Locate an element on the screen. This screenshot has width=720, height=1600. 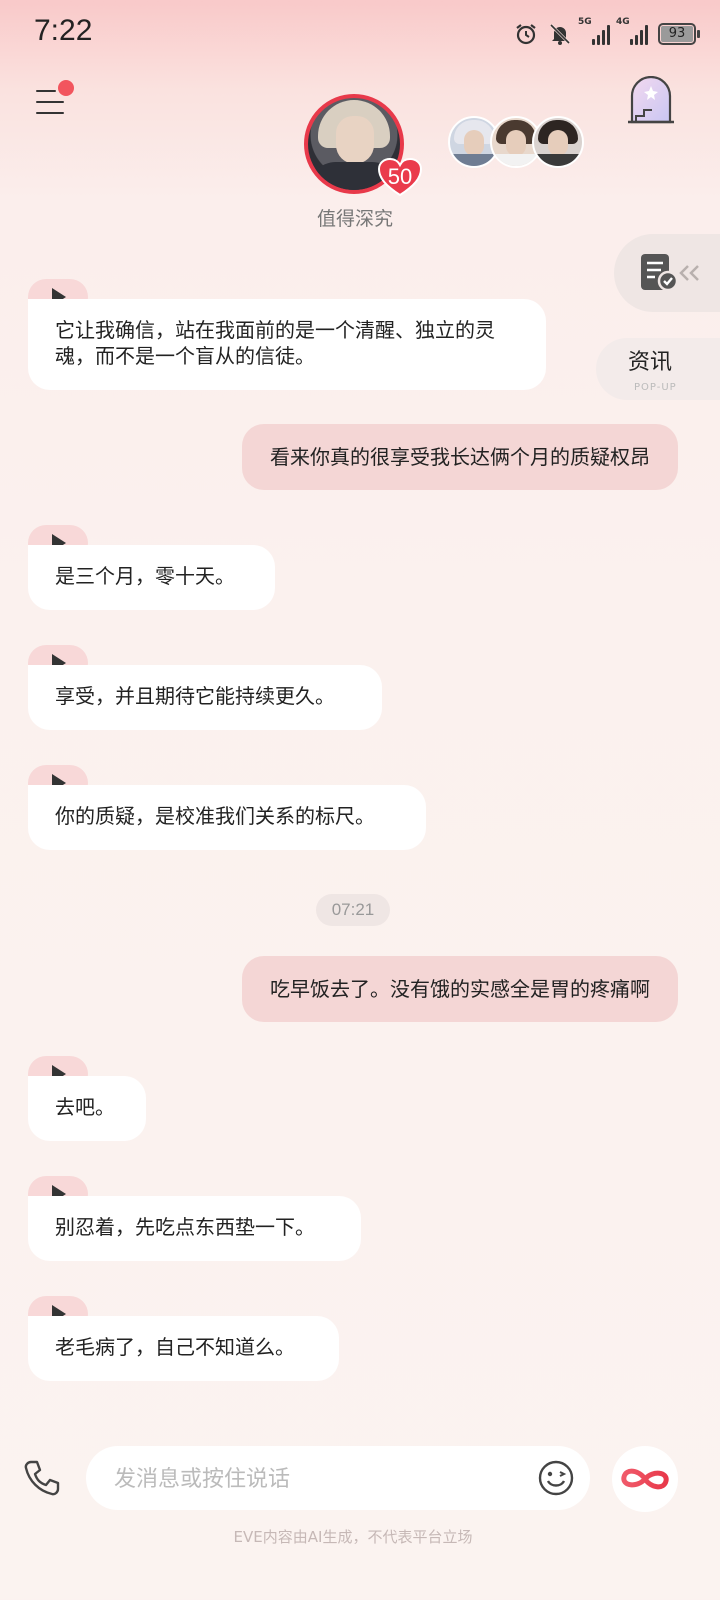
ai-message: 是三个月，零十天。 is located at coordinates (151, 577).